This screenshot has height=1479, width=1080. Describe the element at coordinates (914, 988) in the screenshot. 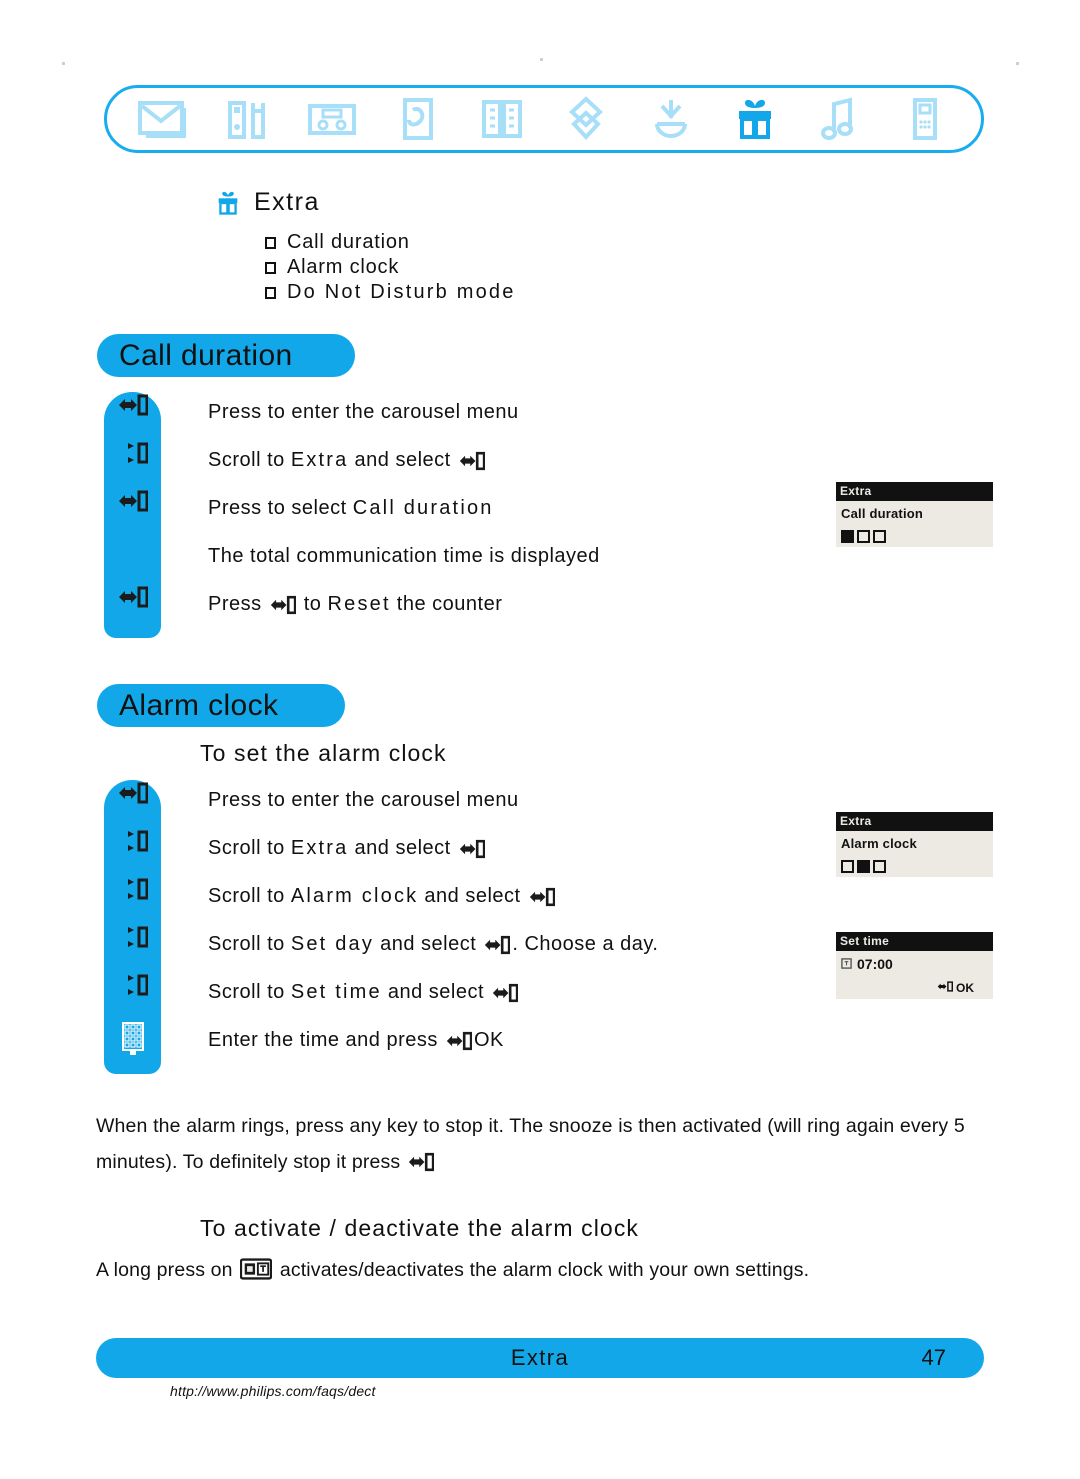

I see `lcd-softkey-row: OK` at that location.